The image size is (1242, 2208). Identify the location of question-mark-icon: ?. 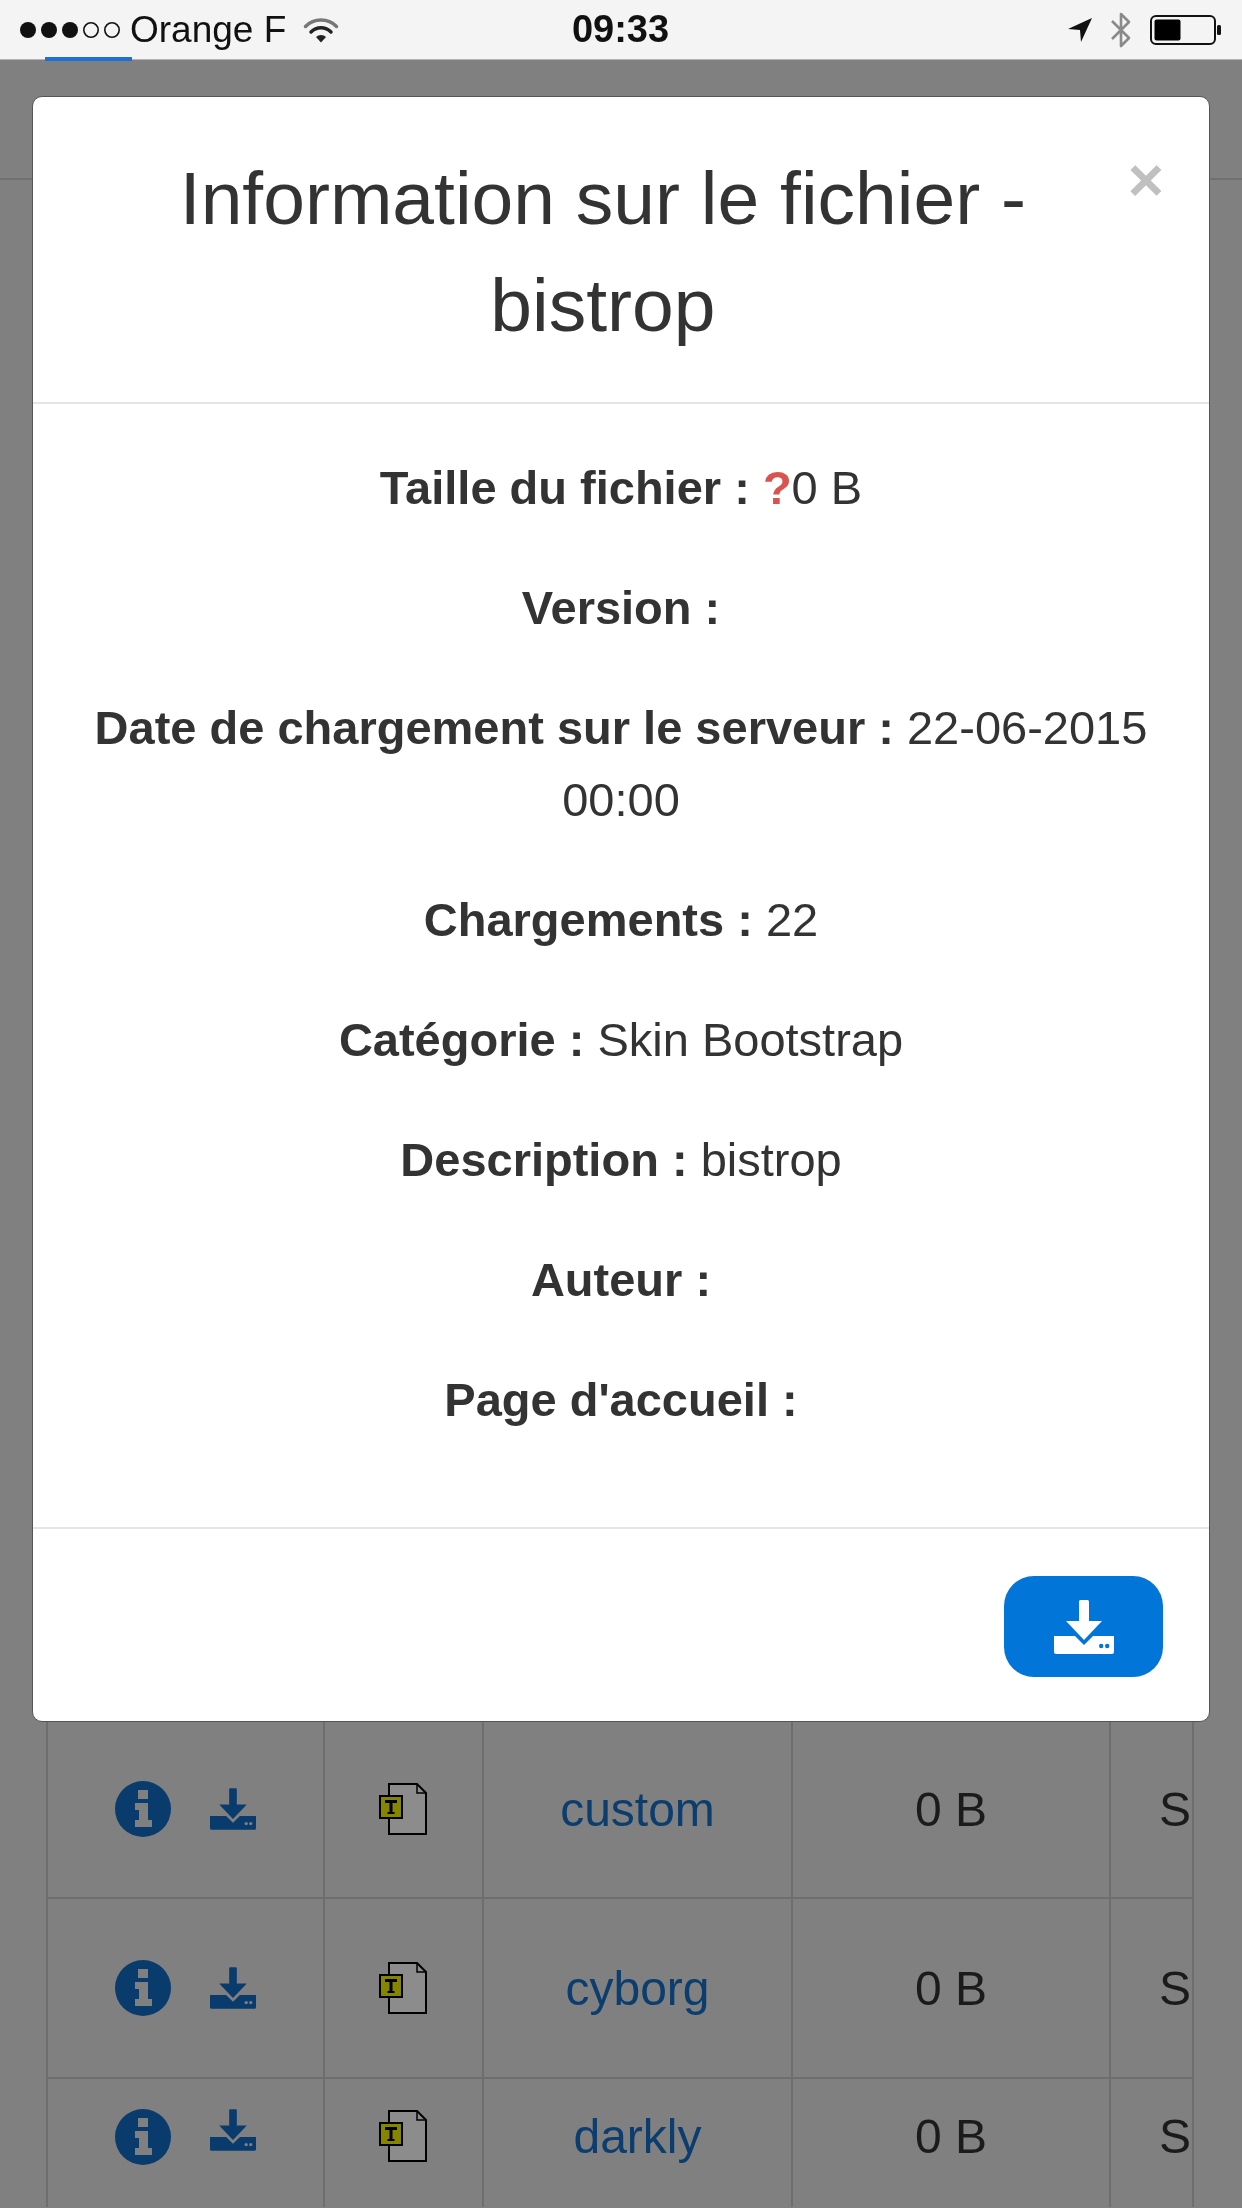
(777, 487).